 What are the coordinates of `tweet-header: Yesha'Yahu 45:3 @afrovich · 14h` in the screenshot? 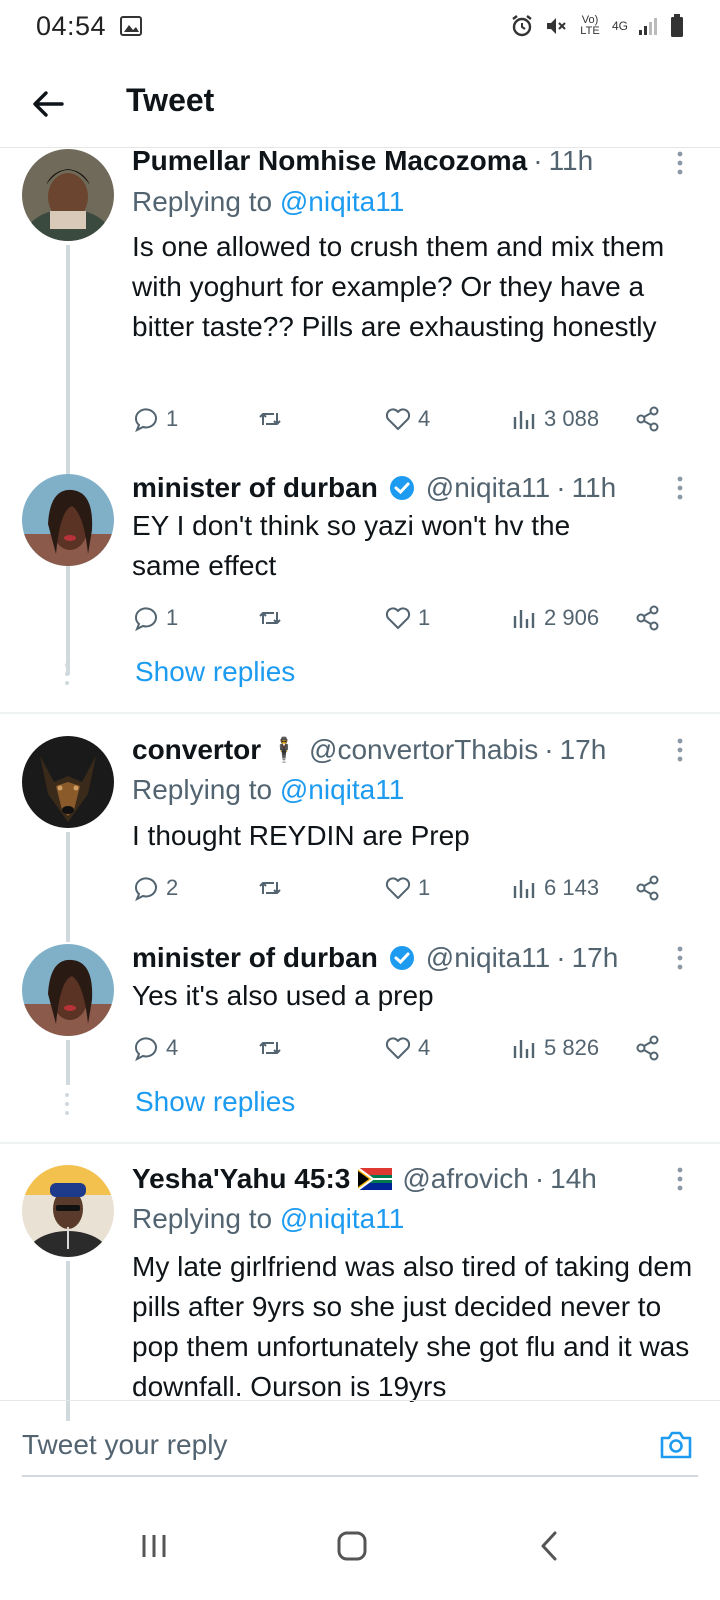 It's located at (403, 1179).